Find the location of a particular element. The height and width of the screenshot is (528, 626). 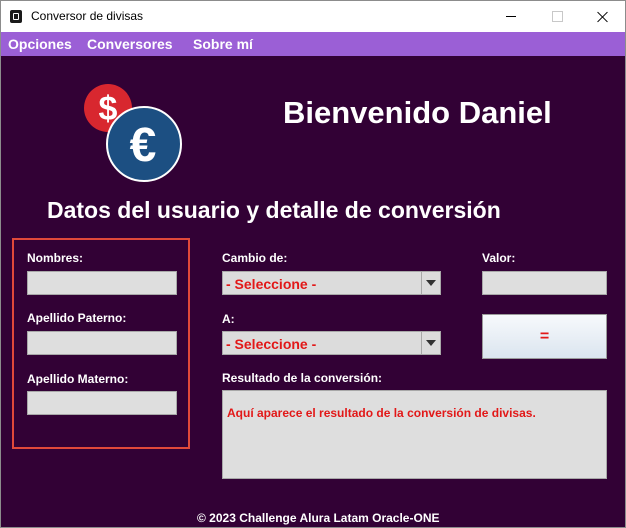

apellido-paterno-label: Apellido Paterno: is located at coordinates (77, 318).